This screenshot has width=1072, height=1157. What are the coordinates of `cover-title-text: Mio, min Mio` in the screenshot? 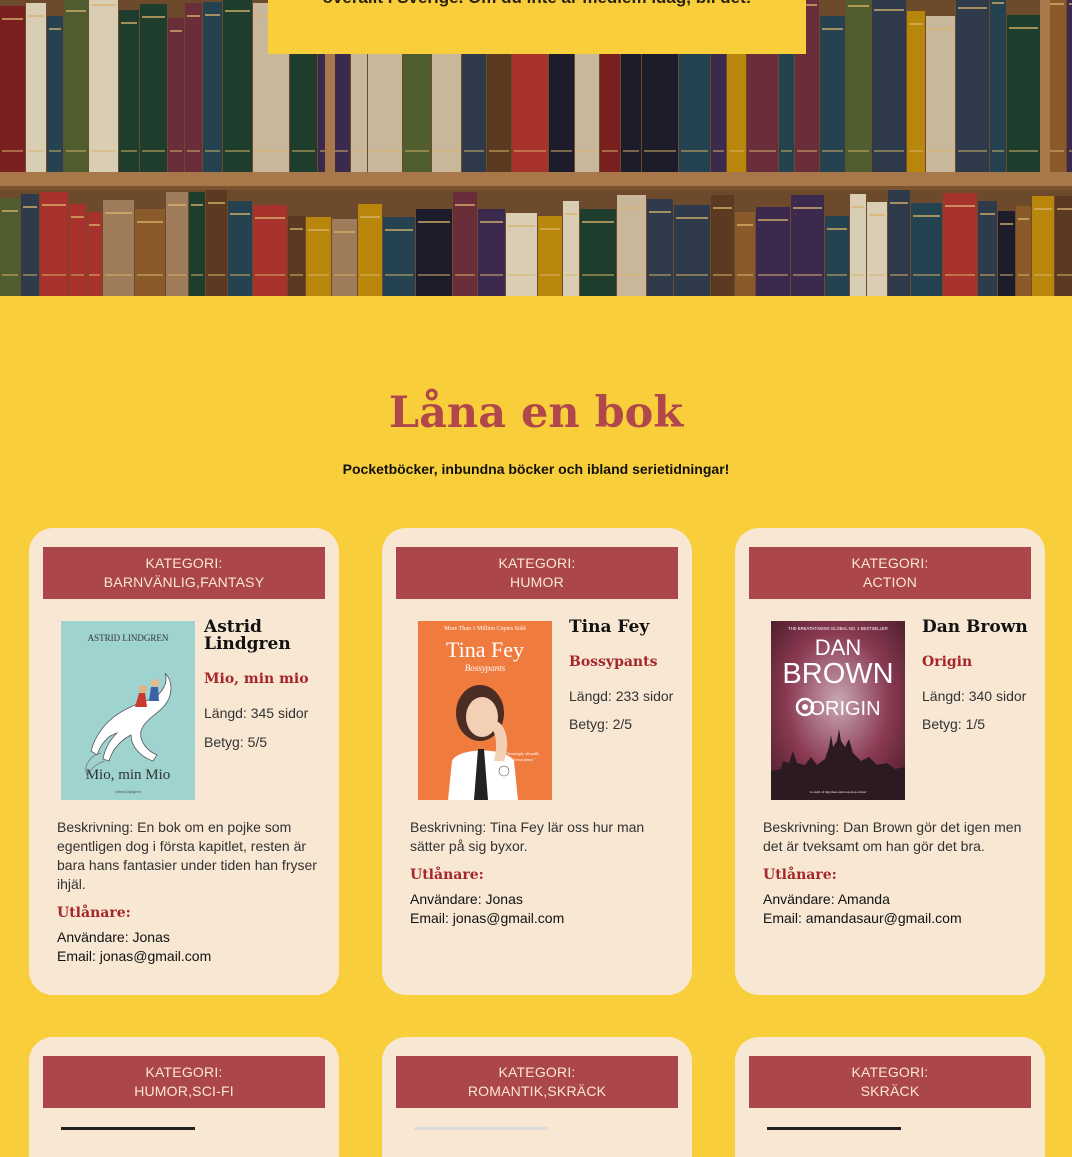 It's located at (128, 775).